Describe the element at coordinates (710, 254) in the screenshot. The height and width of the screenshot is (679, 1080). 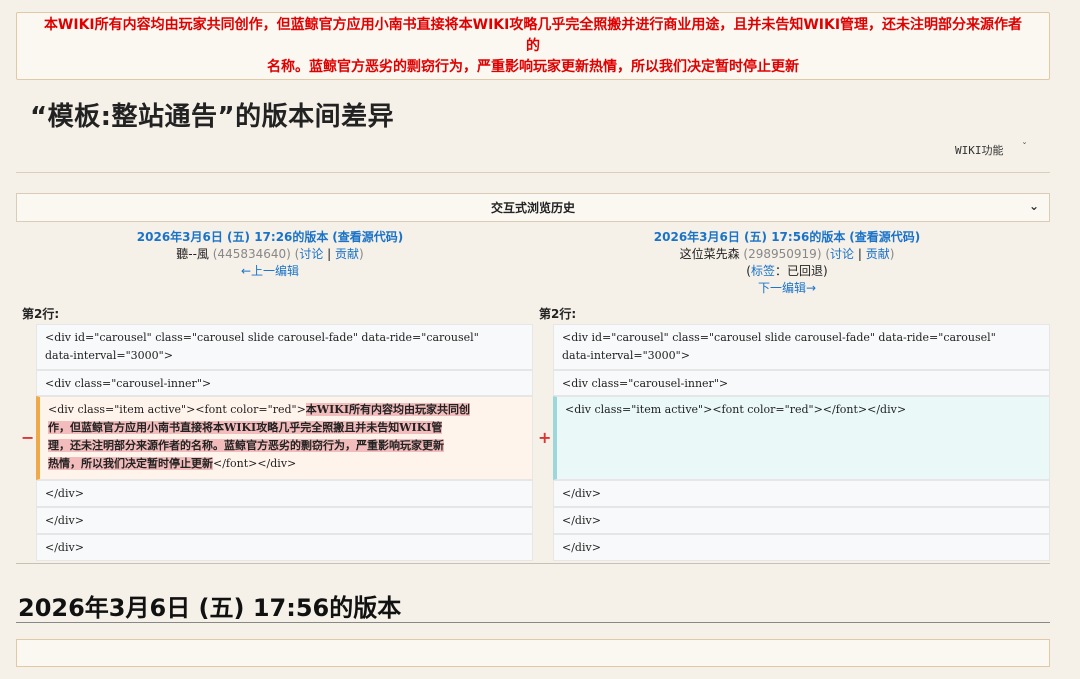
I see `right-user-link: 这位菜先森` at that location.